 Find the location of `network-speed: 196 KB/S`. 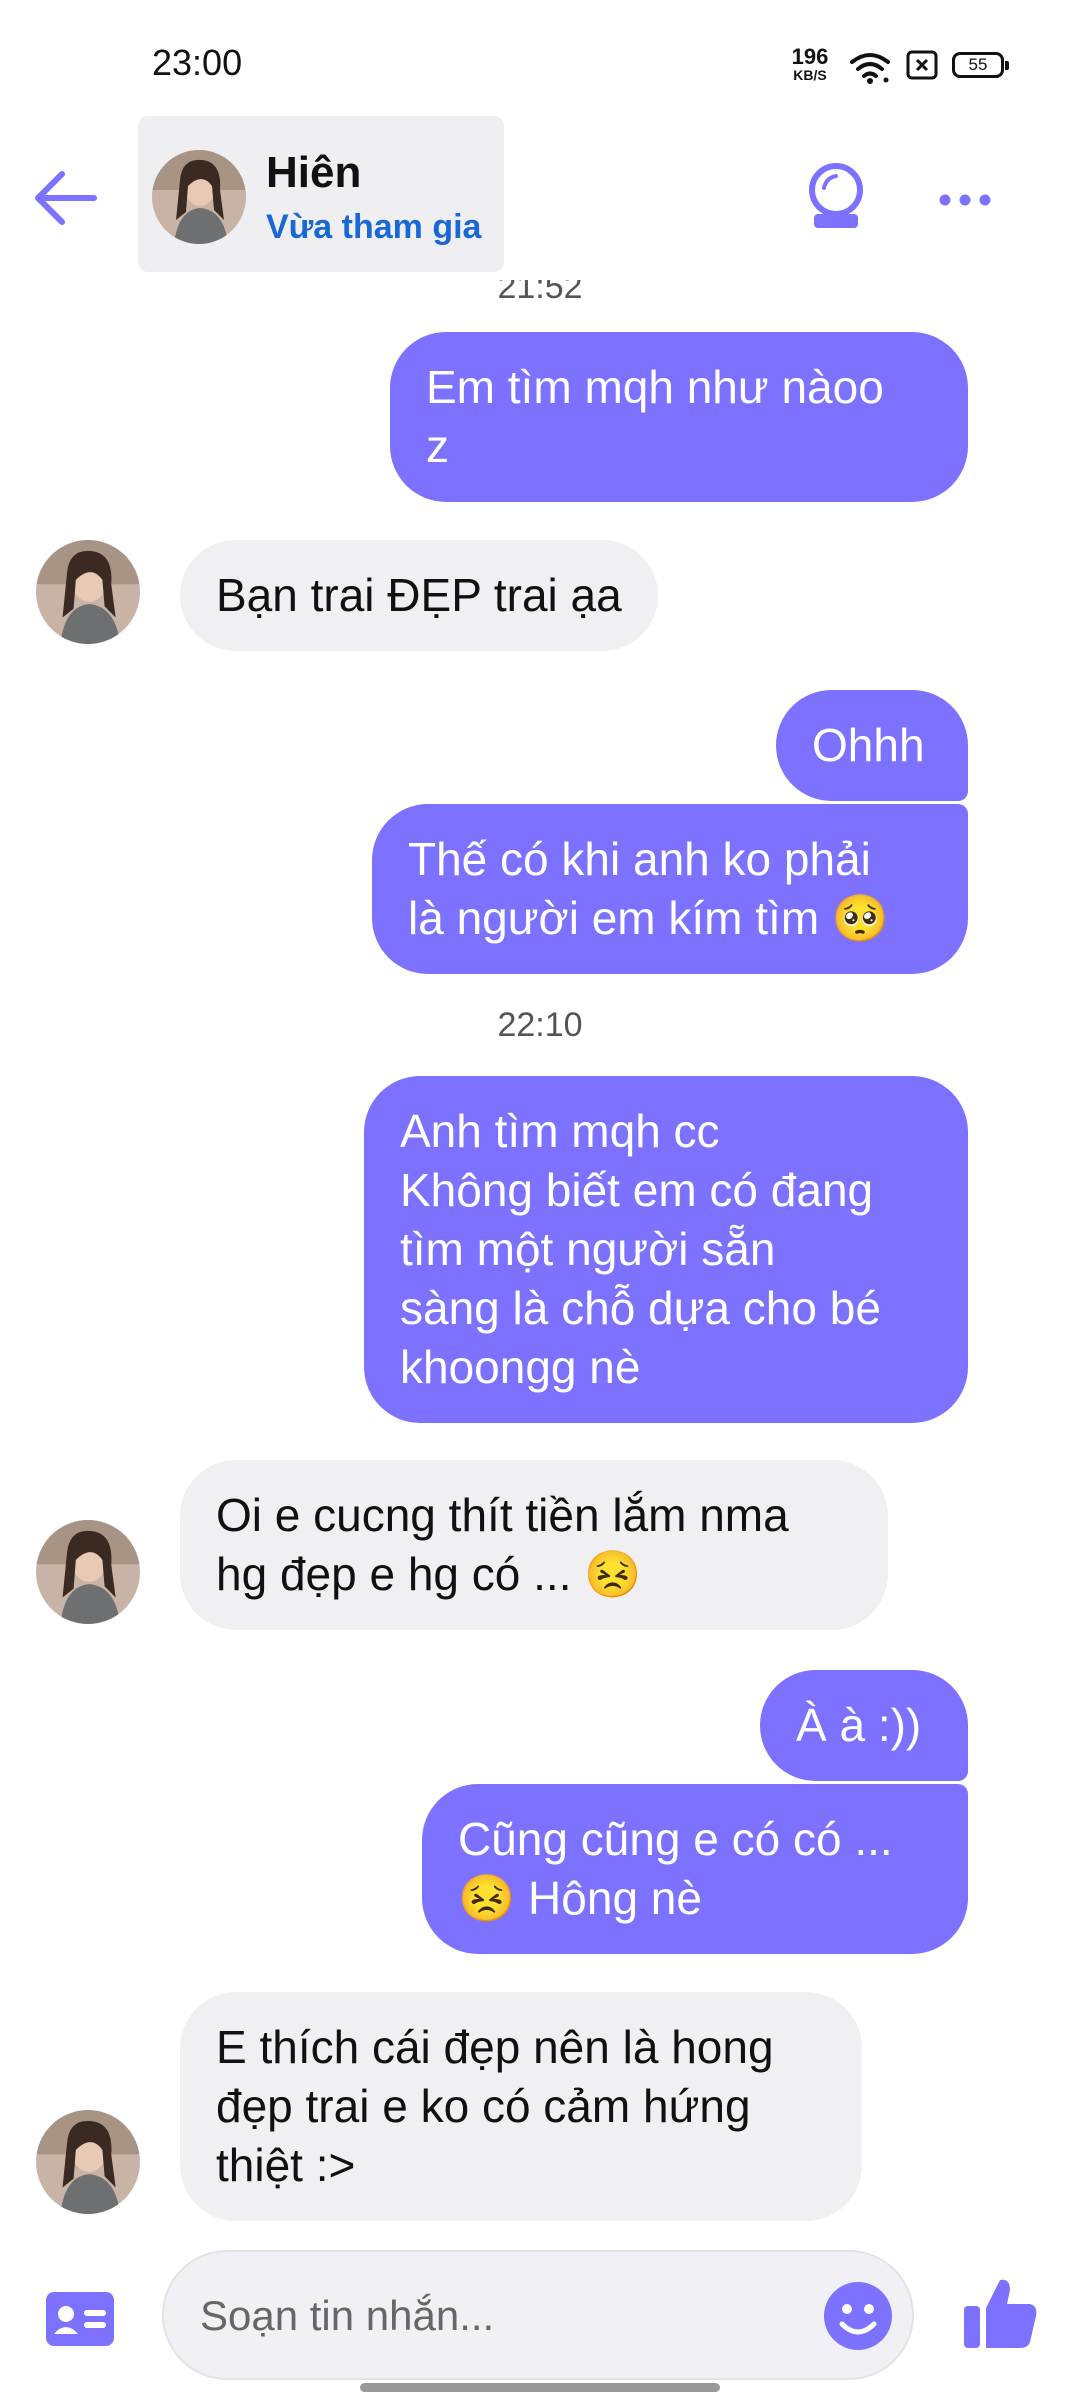

network-speed: 196 KB/S is located at coordinates (810, 63).